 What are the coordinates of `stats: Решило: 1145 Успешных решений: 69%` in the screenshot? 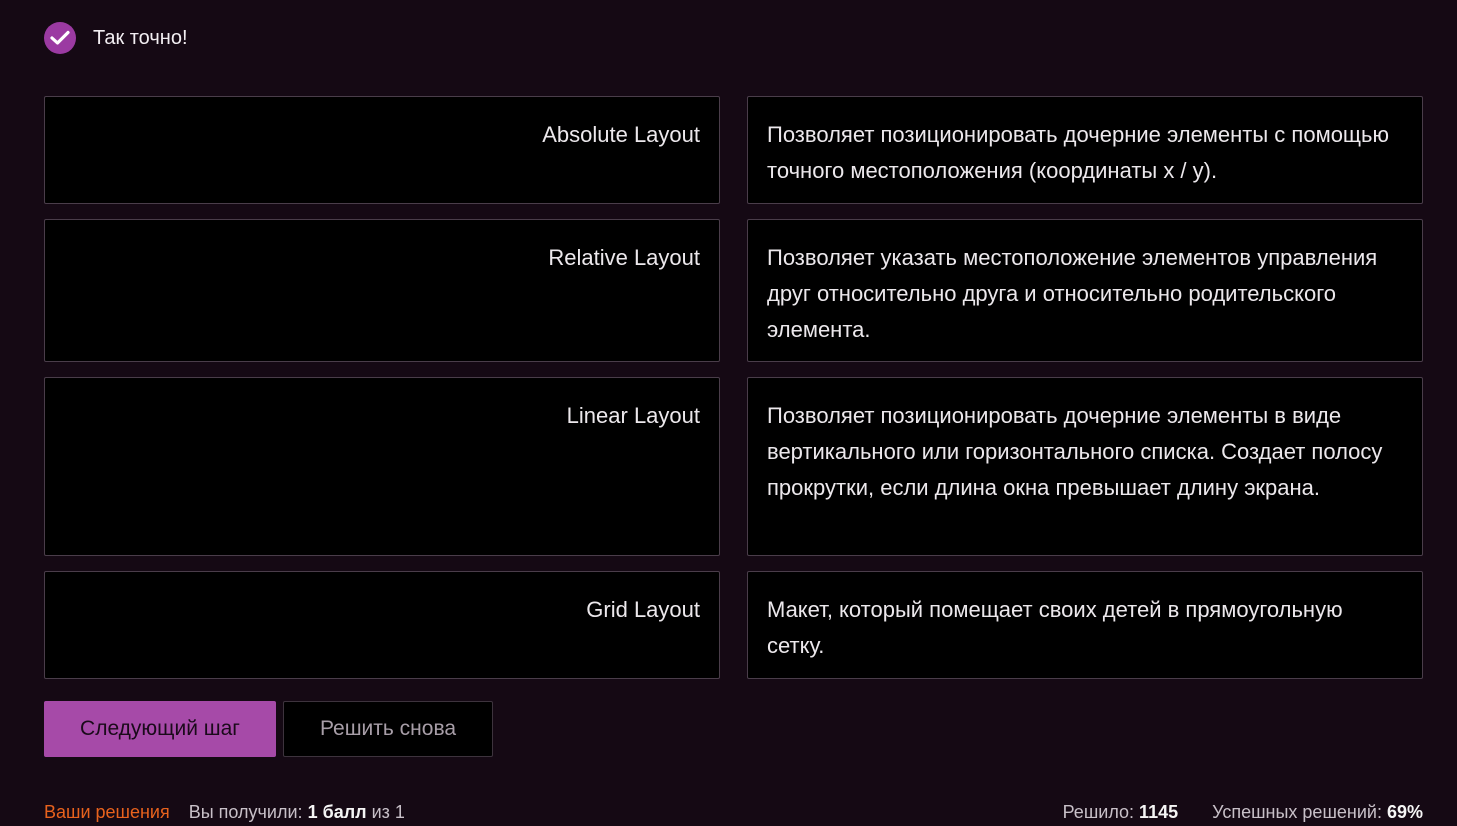 It's located at (1243, 812).